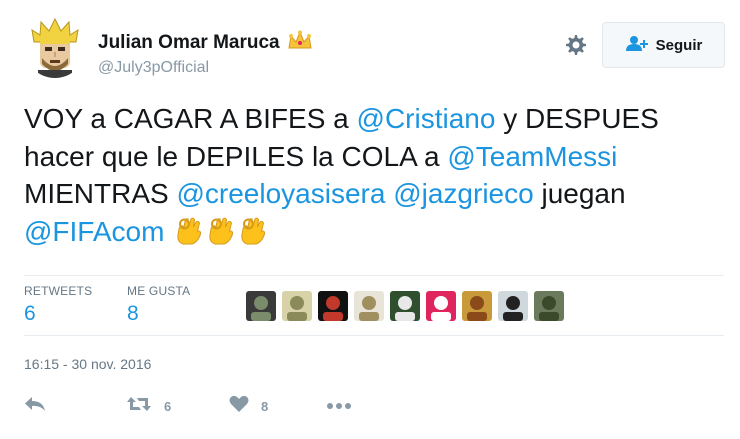  I want to click on like-button: 8, so click(248, 406).